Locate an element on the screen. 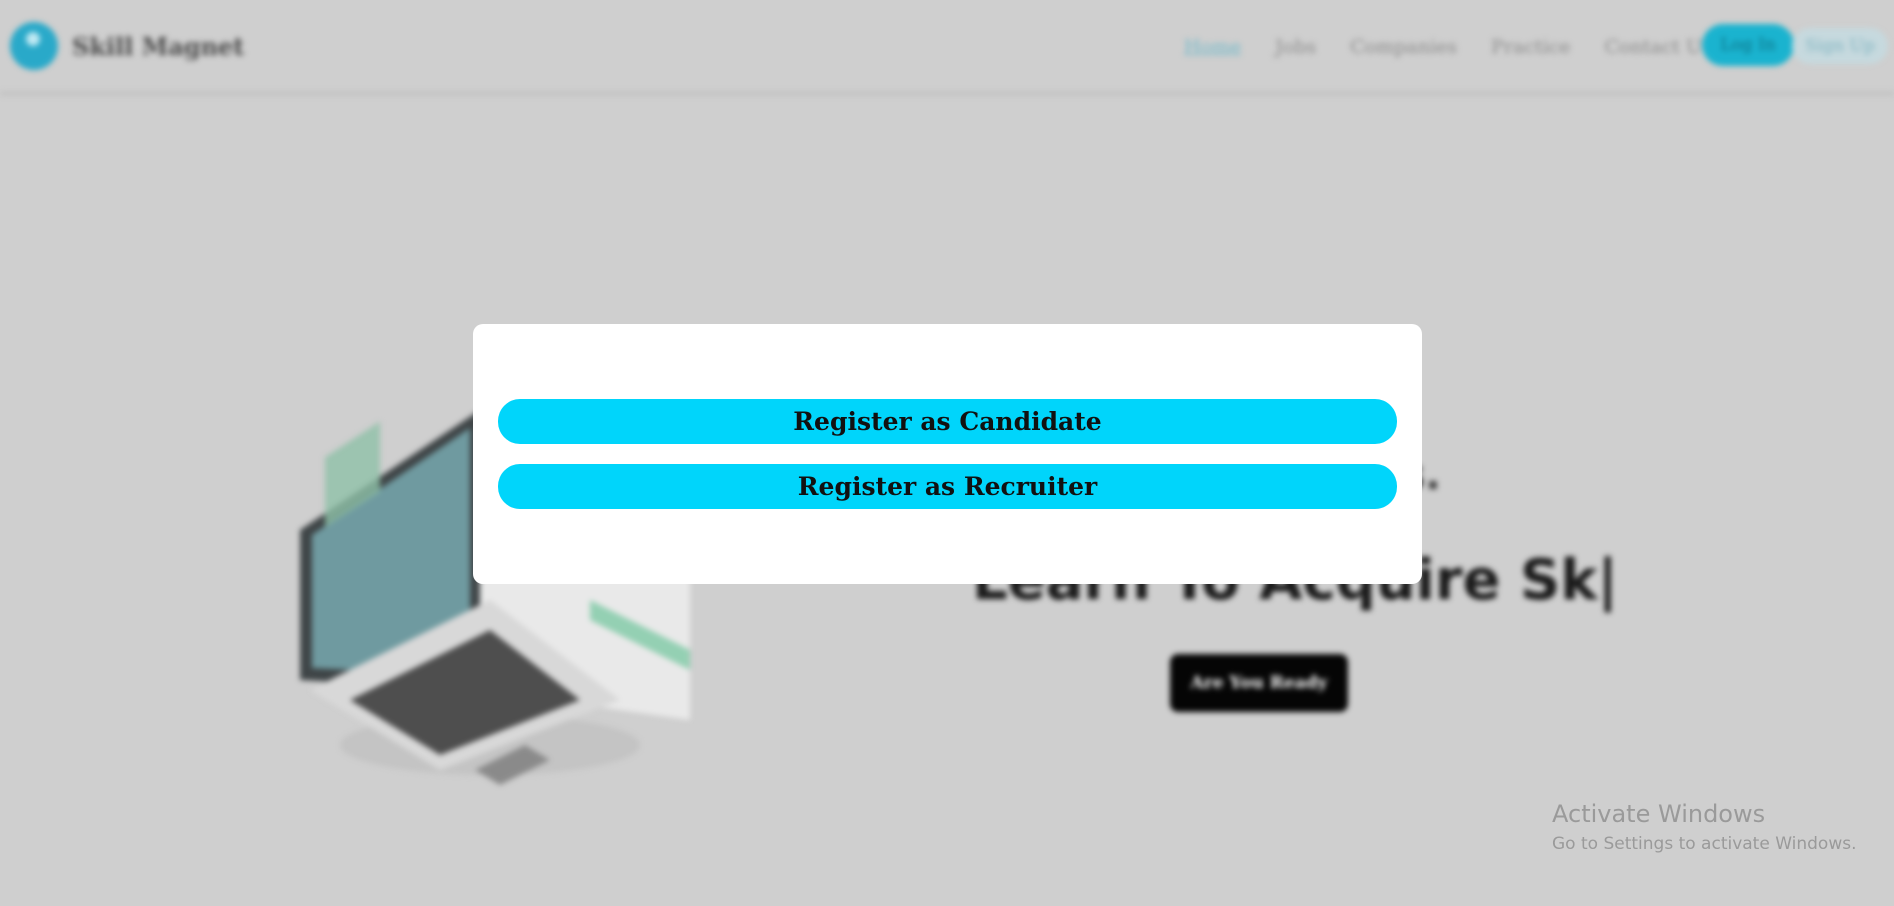 The image size is (1894, 906). register-candidate-button: Register as Candidate is located at coordinates (947, 421).